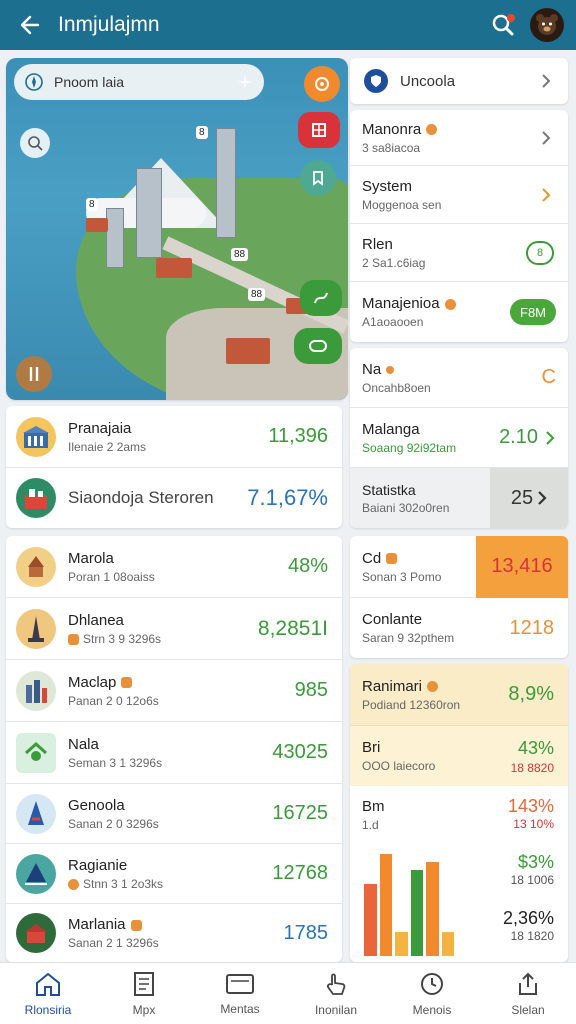  Describe the element at coordinates (528, 1009) in the screenshot. I see `nav-label: Slelan` at that location.